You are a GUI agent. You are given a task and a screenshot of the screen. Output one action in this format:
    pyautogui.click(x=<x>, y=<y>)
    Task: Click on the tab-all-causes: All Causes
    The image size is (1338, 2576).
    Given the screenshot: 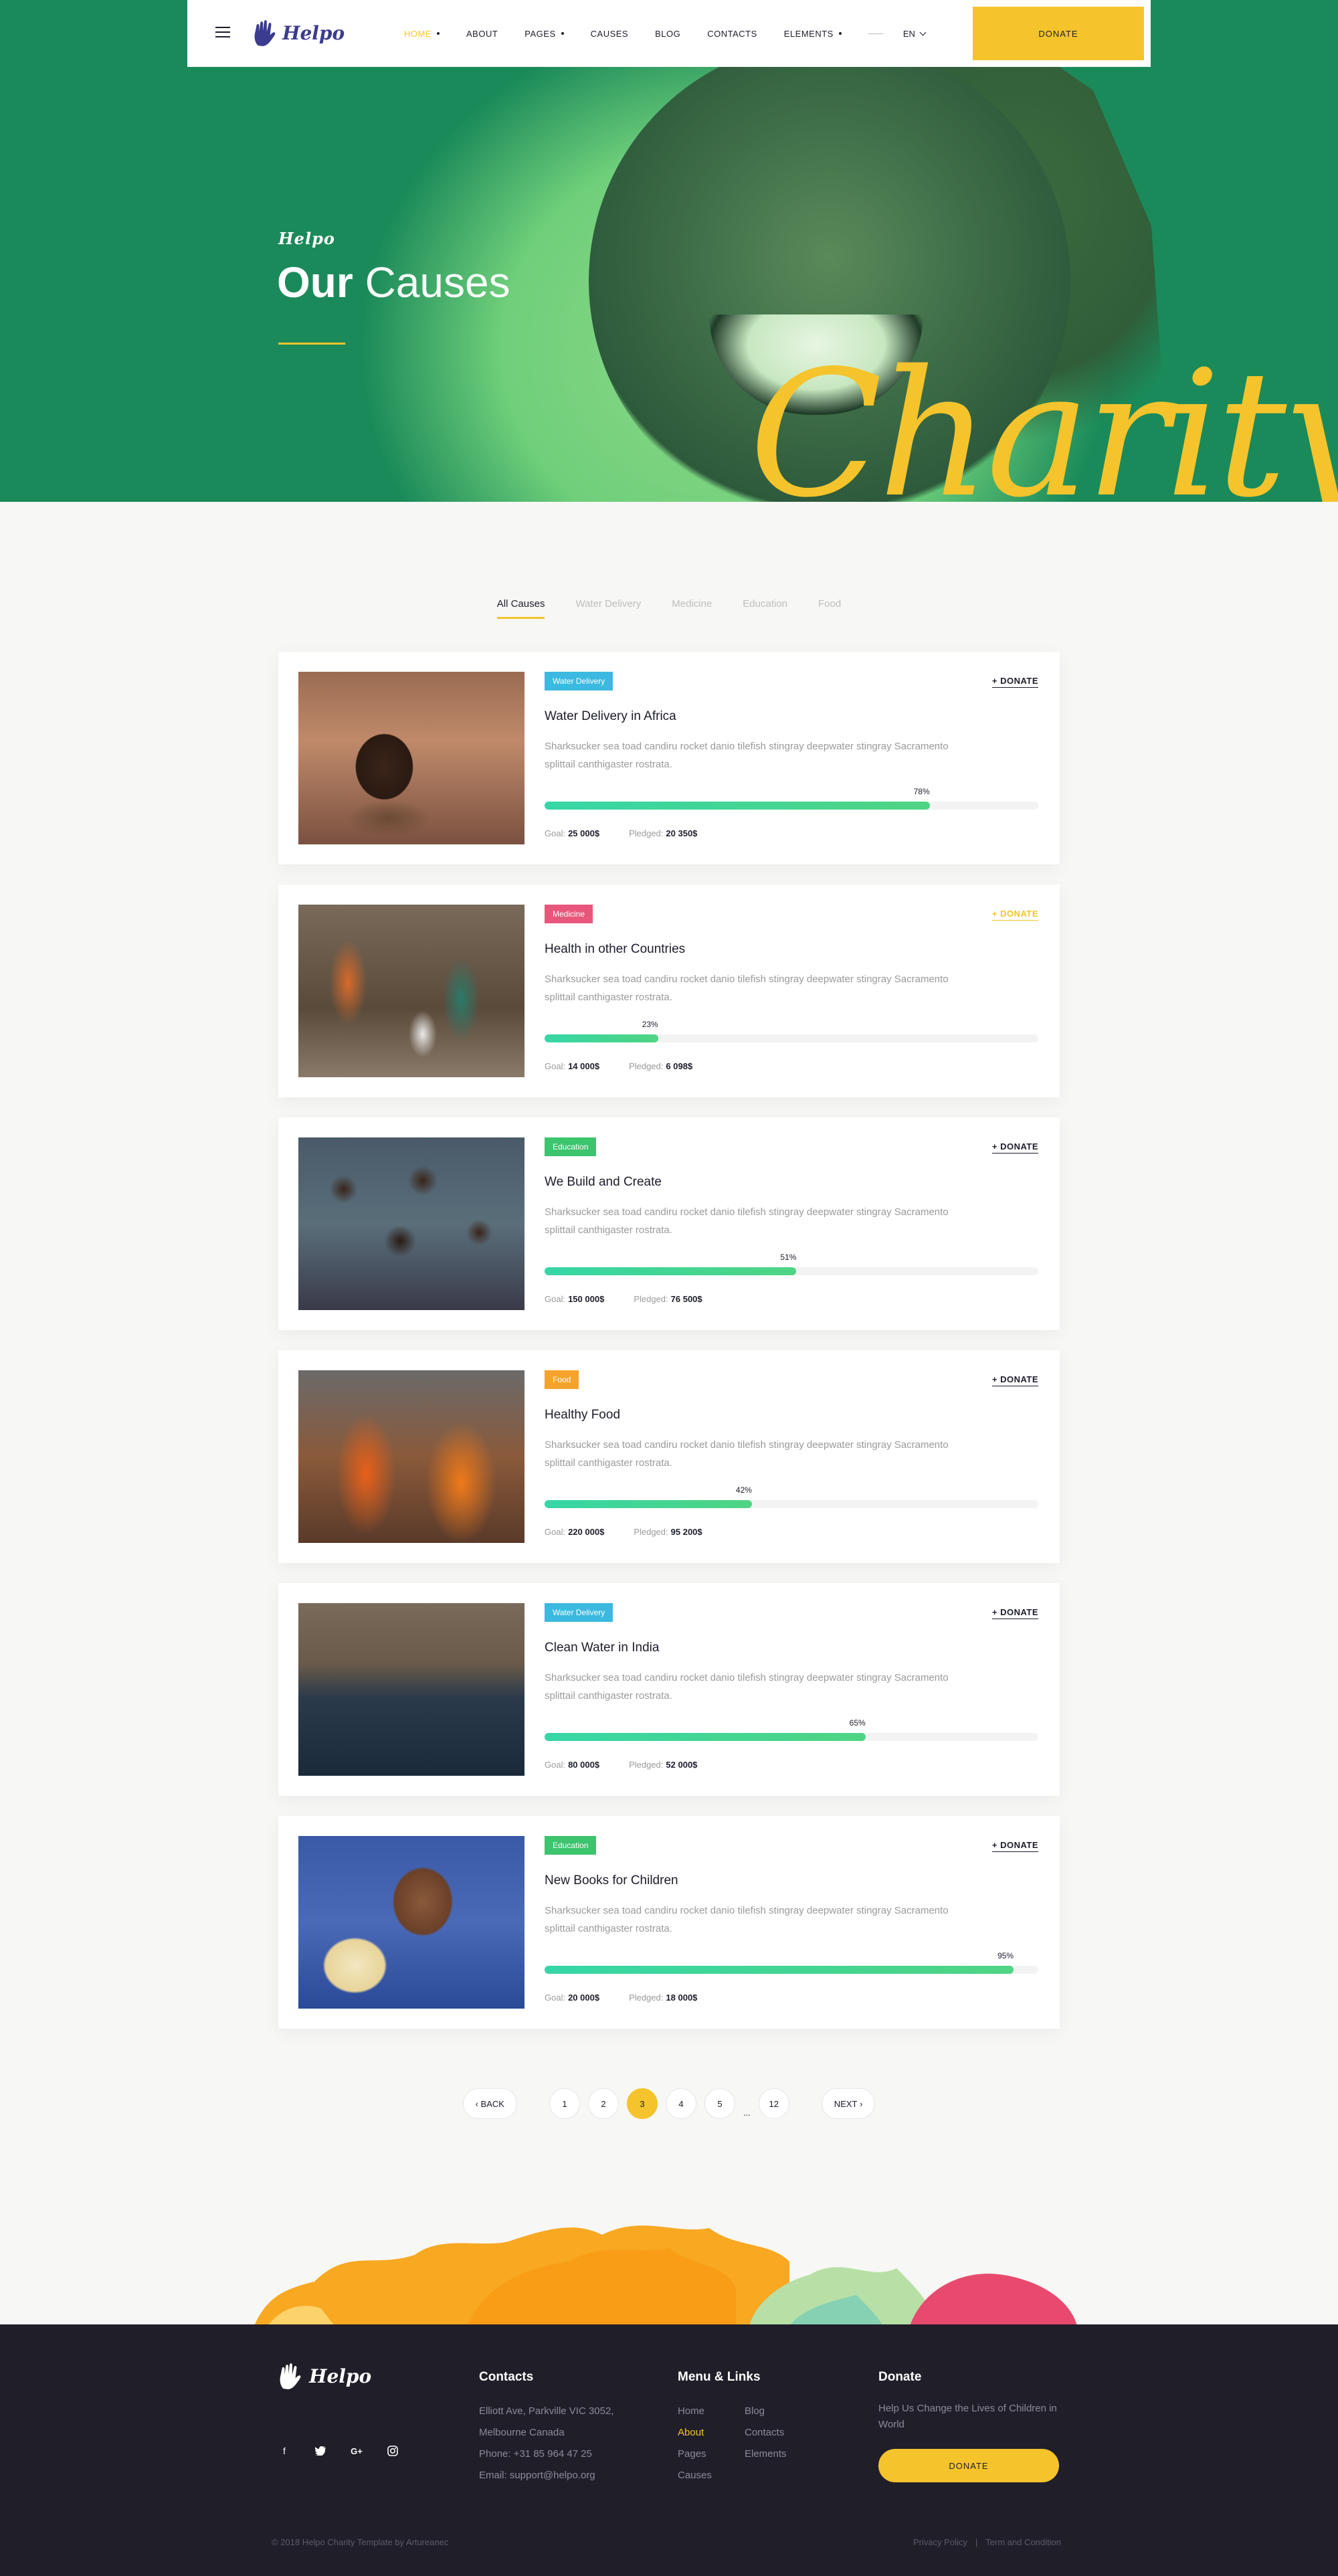 What is the action you would take?
    pyautogui.click(x=520, y=608)
    